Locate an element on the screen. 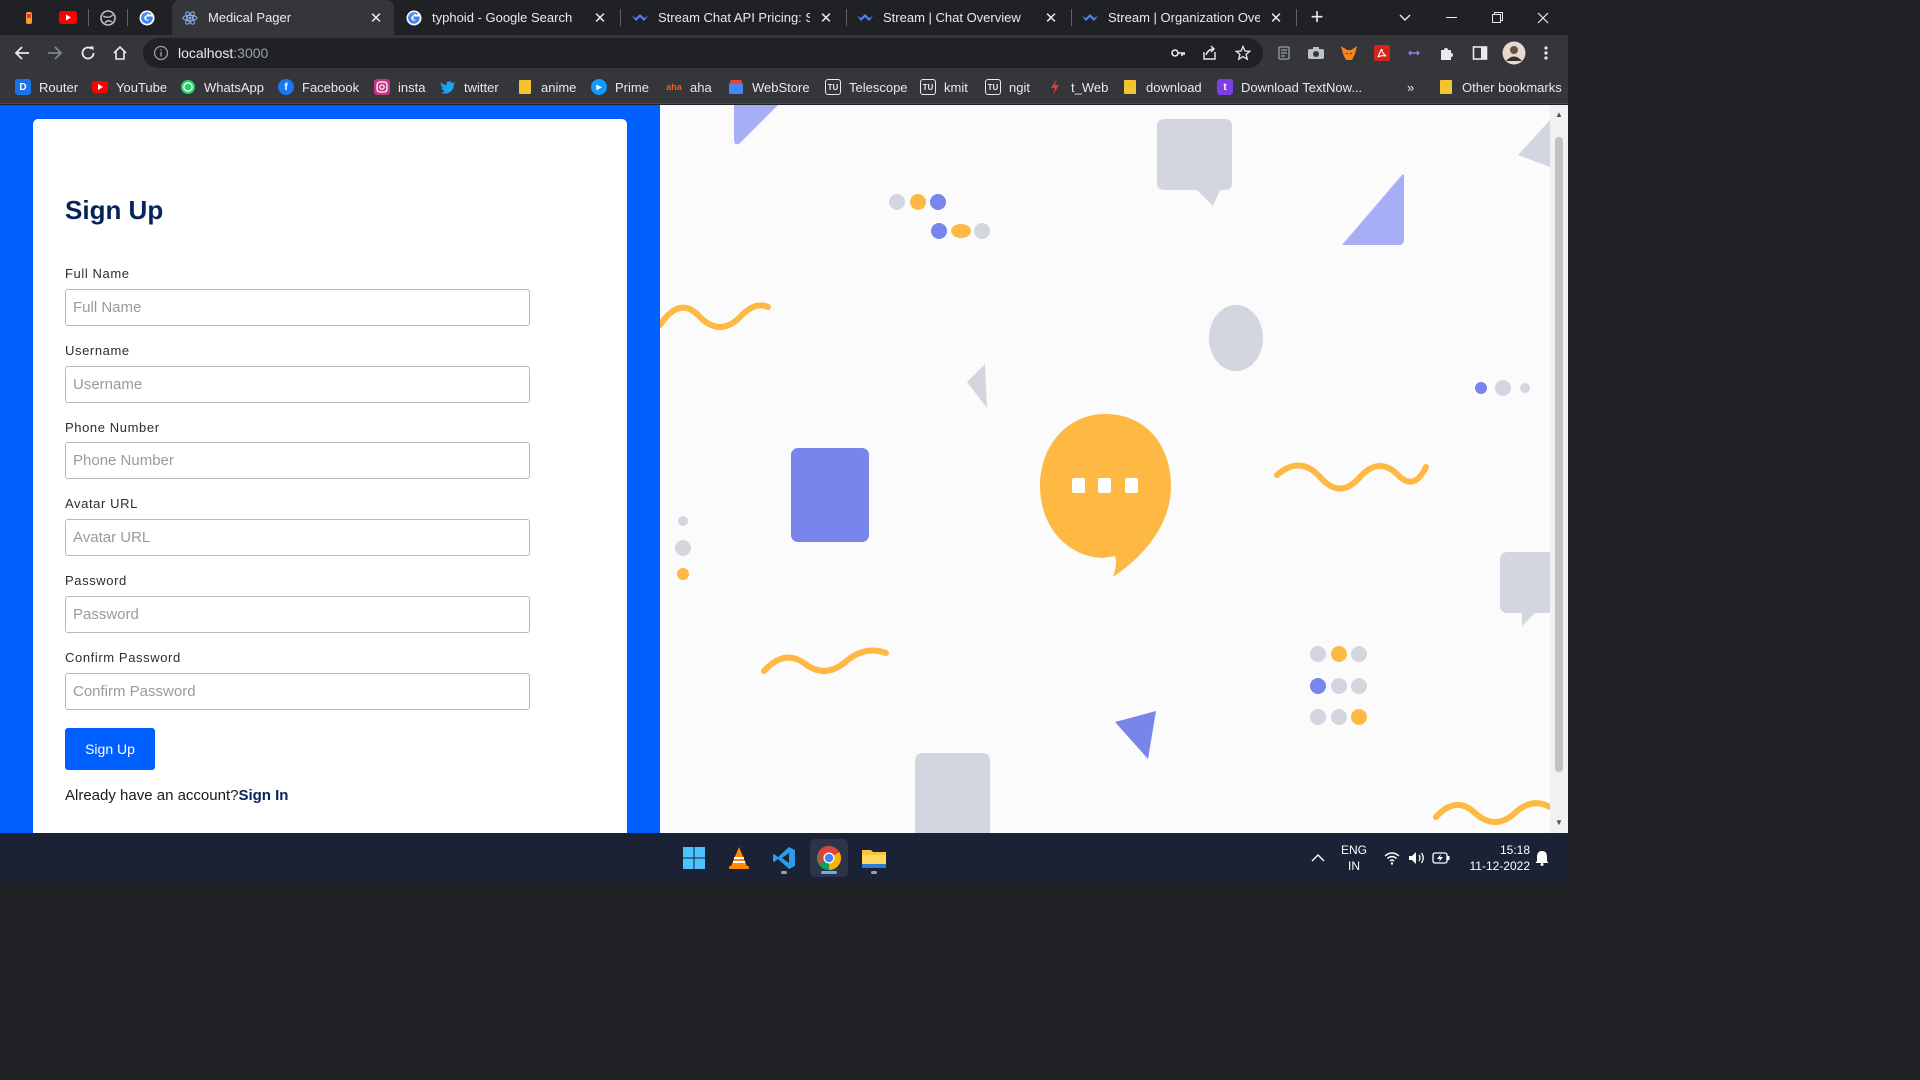 The height and width of the screenshot is (1080, 1920). pinned-tab-web is located at coordinates (108, 17).